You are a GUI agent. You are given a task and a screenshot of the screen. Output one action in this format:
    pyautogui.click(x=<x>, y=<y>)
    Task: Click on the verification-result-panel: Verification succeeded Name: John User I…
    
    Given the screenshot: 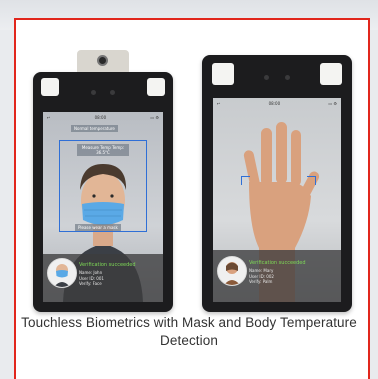 What is the action you would take?
    pyautogui.click(x=103, y=278)
    